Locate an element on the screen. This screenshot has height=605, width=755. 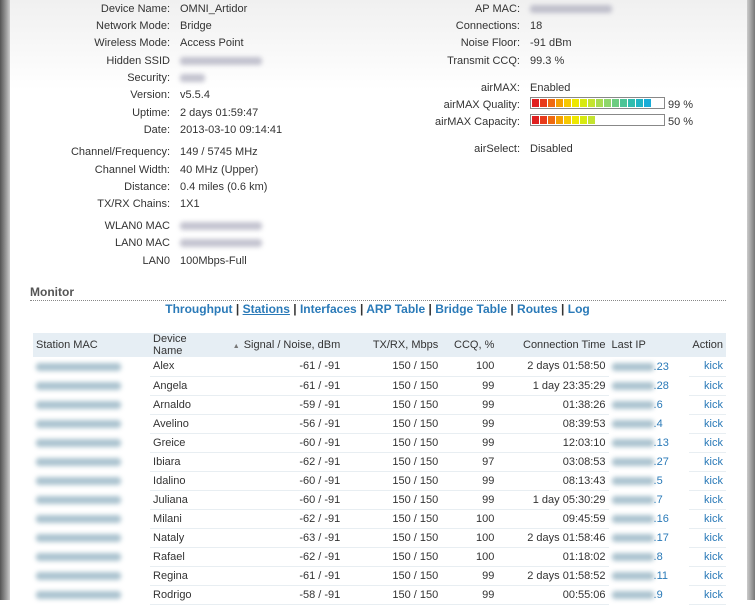
device-name-cell: Juliana is located at coordinates (186, 500).